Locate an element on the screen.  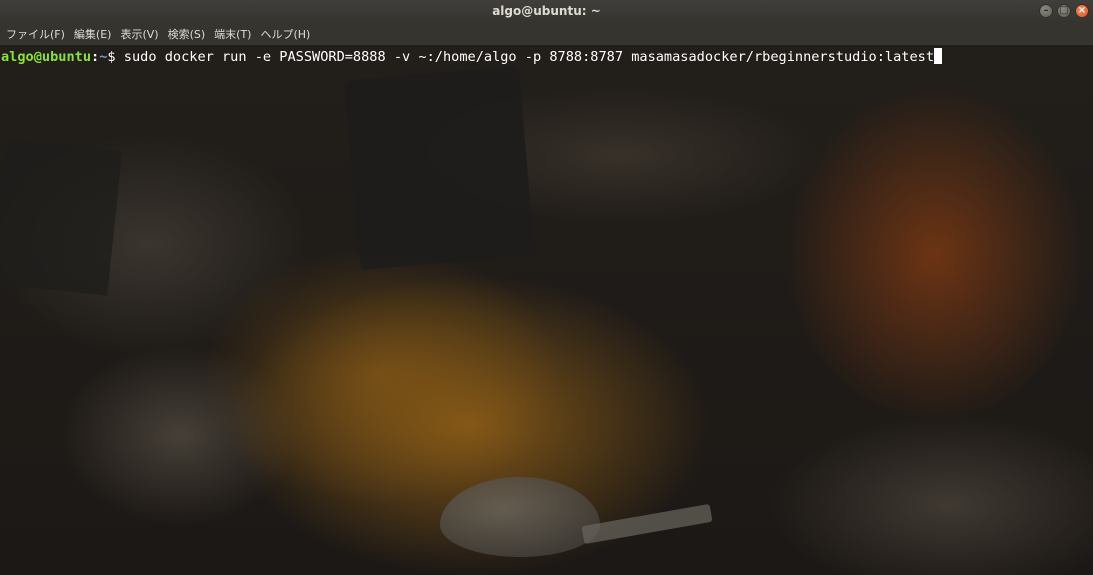
maximize-button: □ is located at coordinates (1064, 11).